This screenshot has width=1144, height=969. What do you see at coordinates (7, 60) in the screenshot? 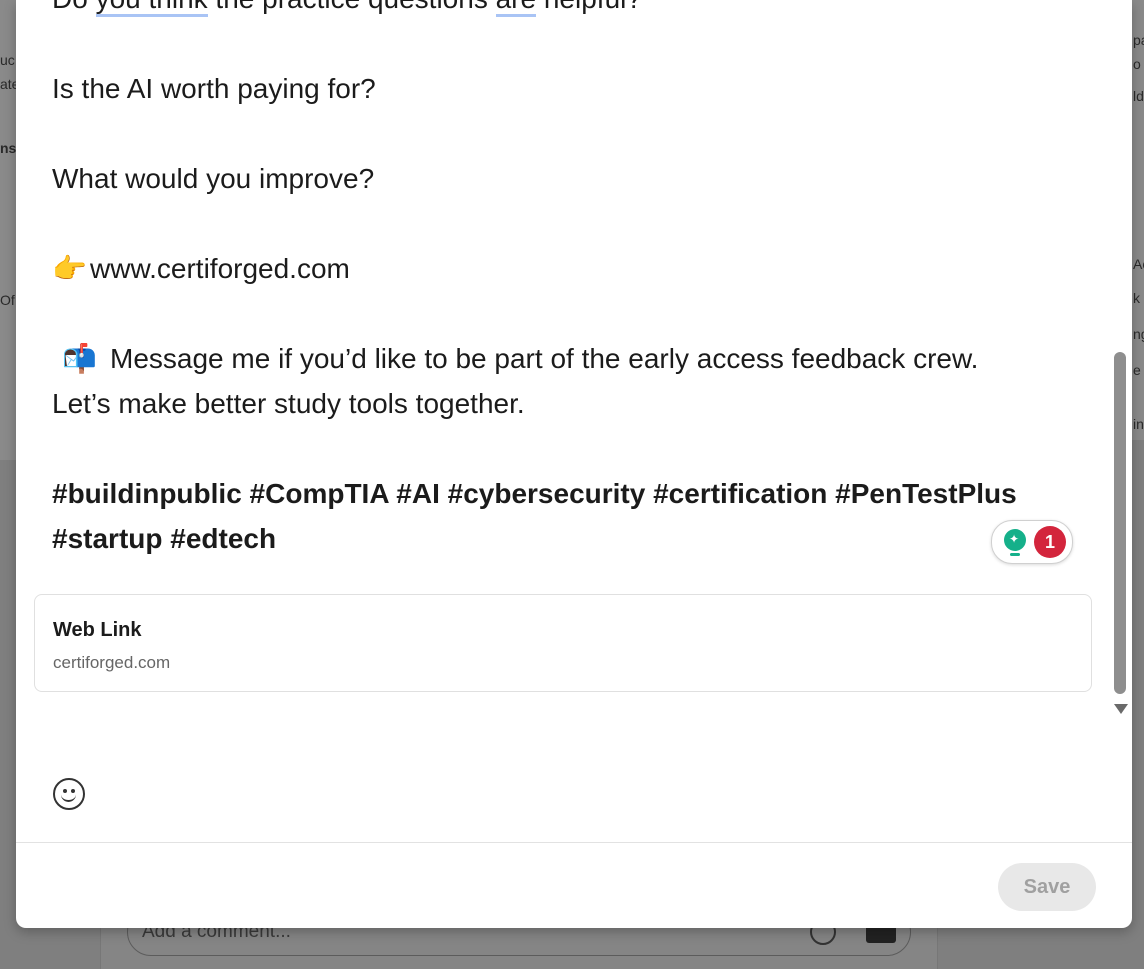
I see `bg-text-fragment: uc` at bounding box center [7, 60].